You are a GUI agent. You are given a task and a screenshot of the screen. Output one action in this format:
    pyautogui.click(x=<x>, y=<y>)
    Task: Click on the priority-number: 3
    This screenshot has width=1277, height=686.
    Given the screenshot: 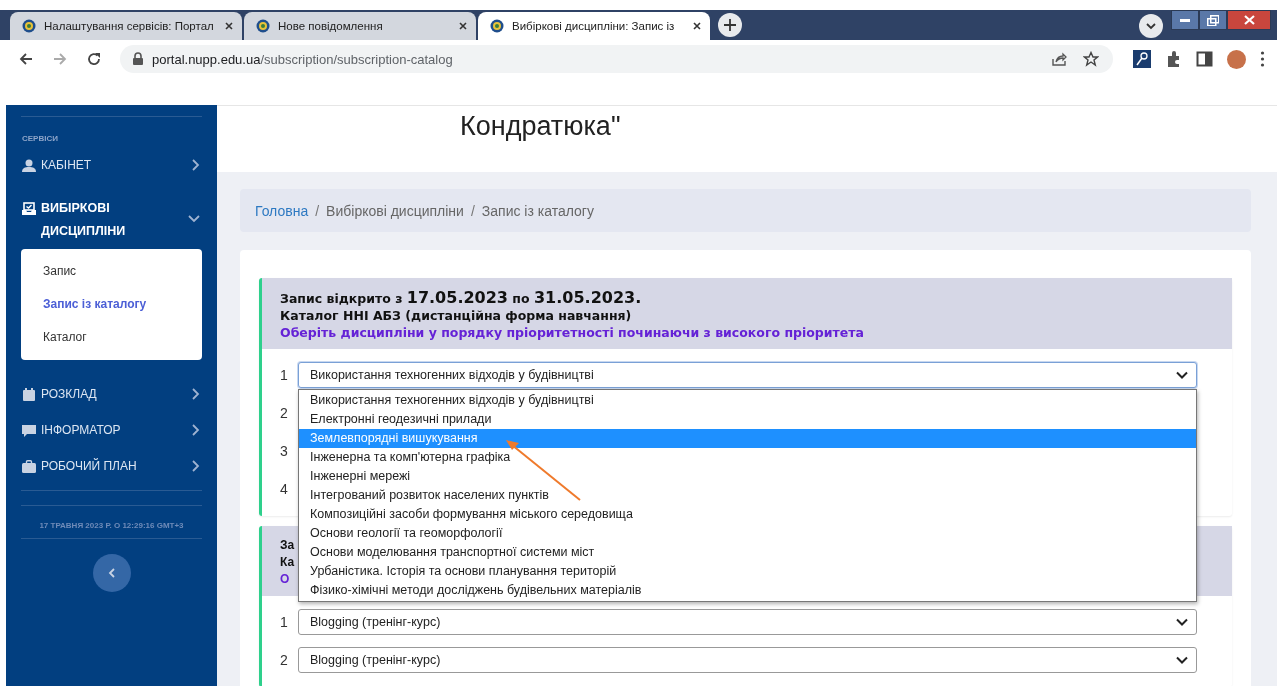 What is the action you would take?
    pyautogui.click(x=284, y=451)
    